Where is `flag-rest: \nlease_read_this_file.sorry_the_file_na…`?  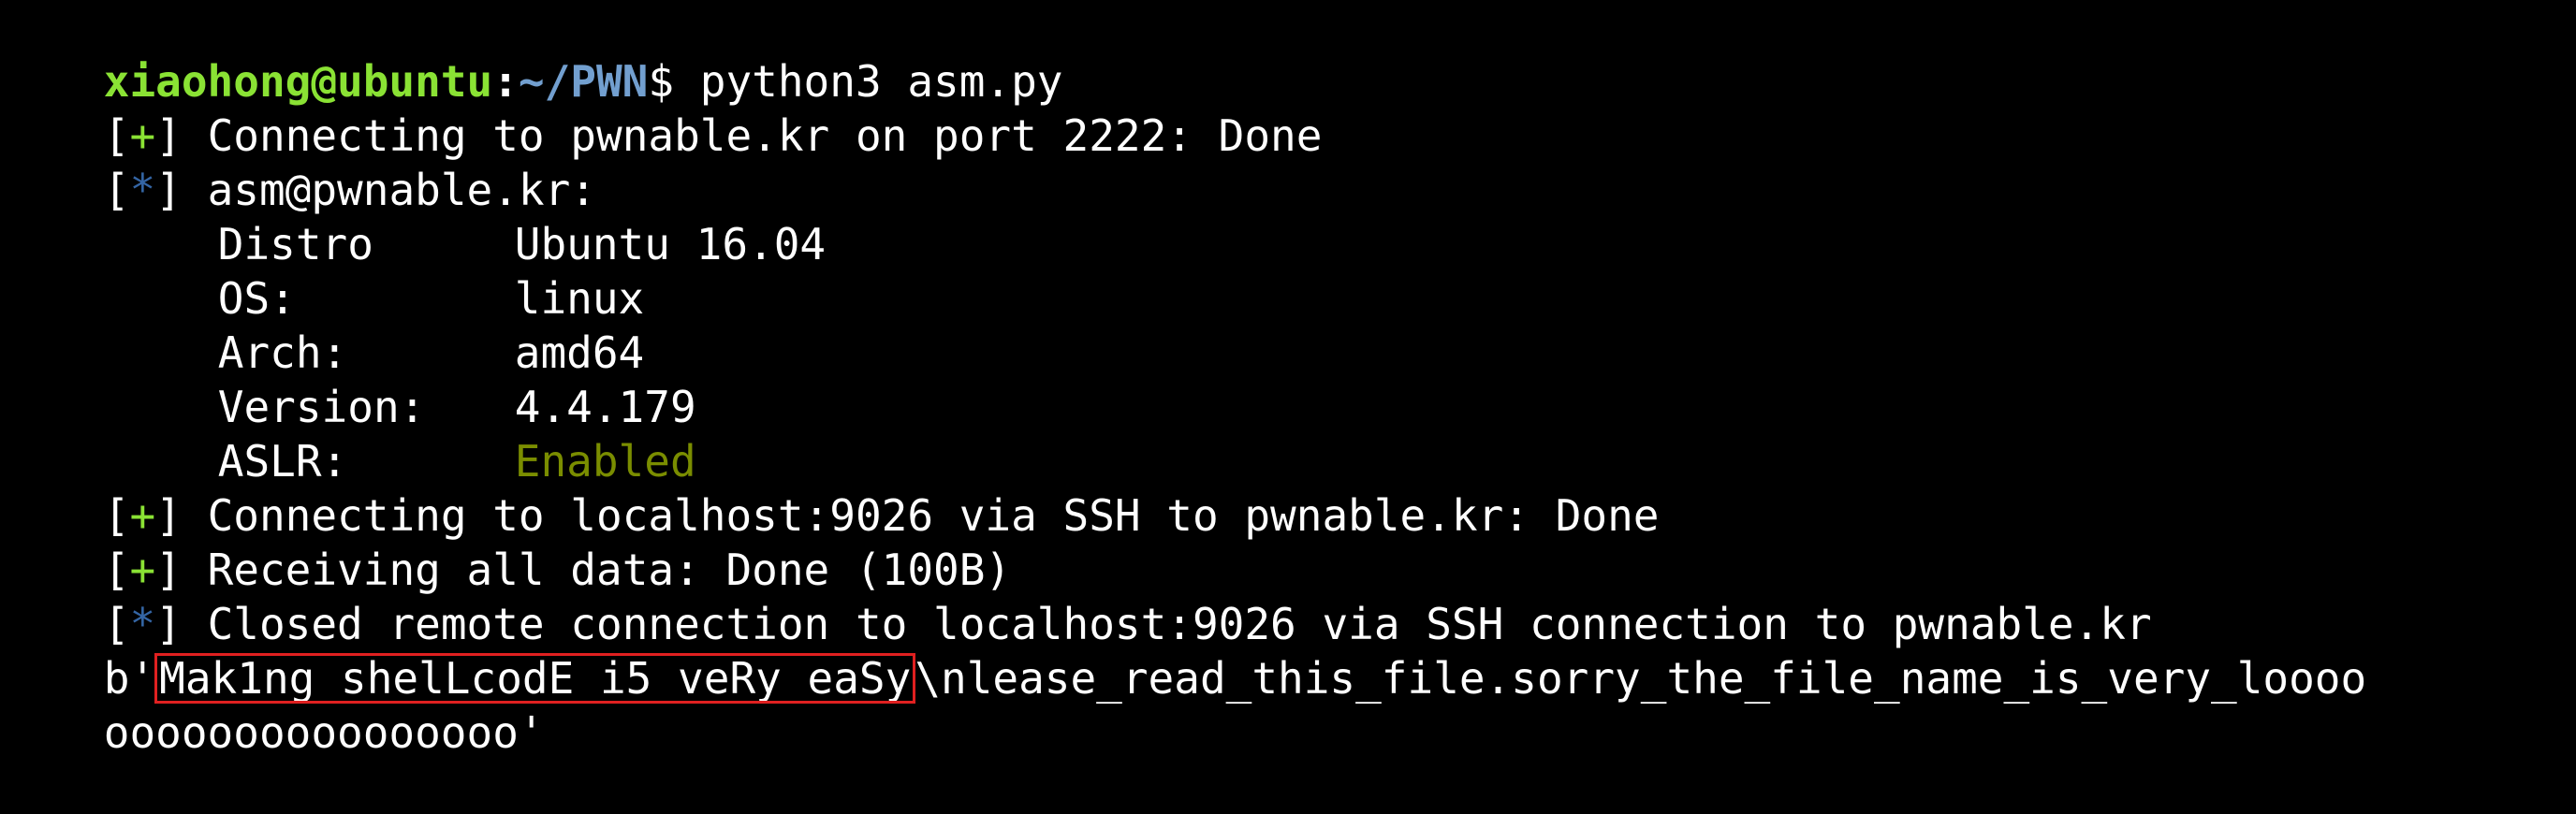
flag-rest: \nlease_read_this_file.sorry_the_file_na… is located at coordinates (1641, 678).